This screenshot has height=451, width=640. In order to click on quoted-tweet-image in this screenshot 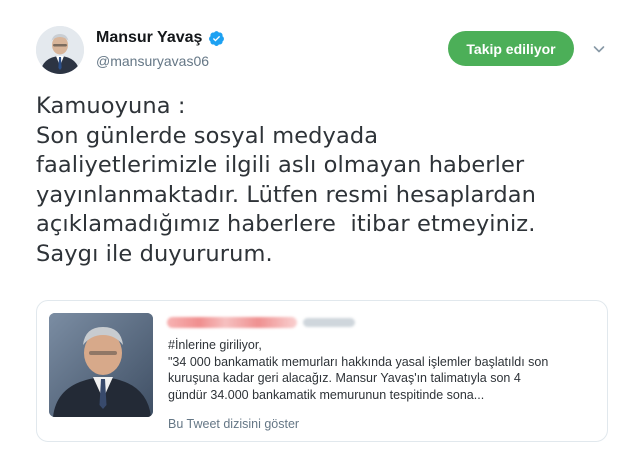, I will do `click(101, 365)`.